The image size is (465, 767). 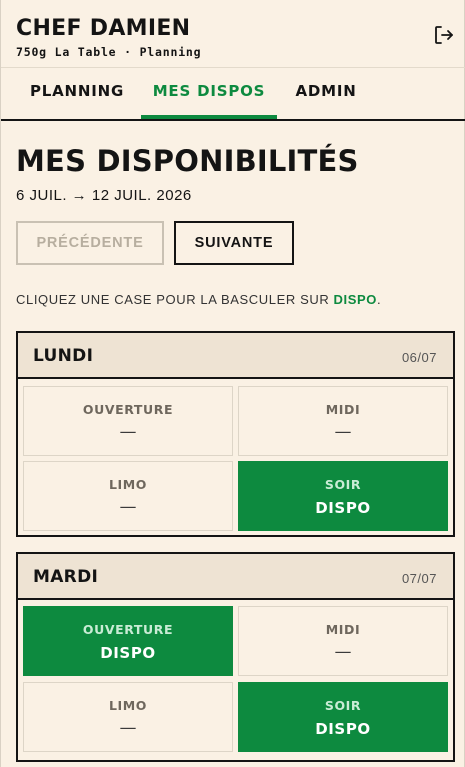 What do you see at coordinates (109, 52) in the screenshot?
I see `restaurant-subtitle: 750g La Table · Planning` at bounding box center [109, 52].